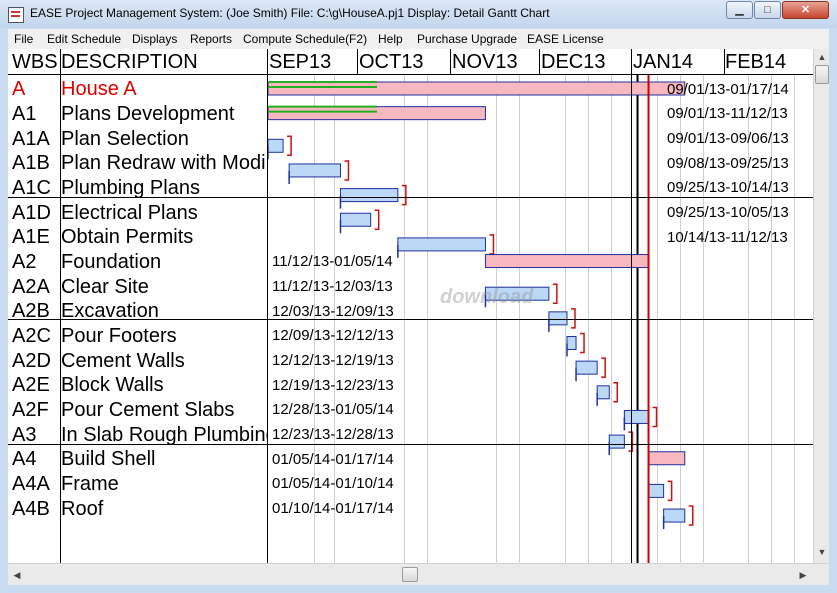  What do you see at coordinates (23, 39) in the screenshot?
I see `menu-file: File` at bounding box center [23, 39].